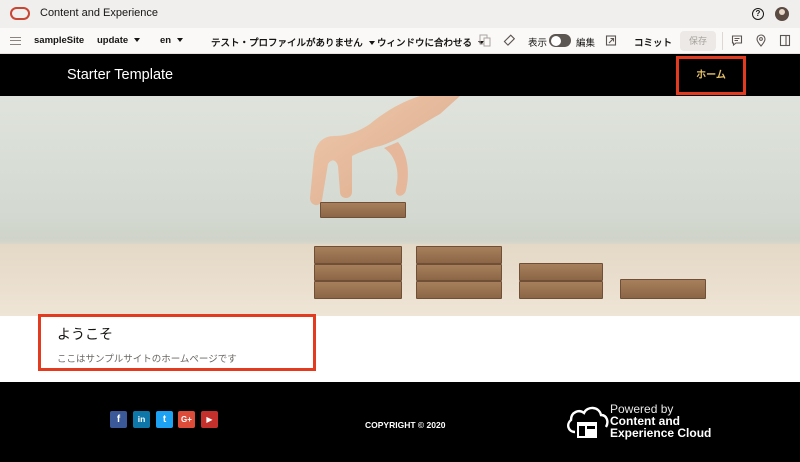  What do you see at coordinates (164, 419) in the screenshot?
I see `twitter-icon: t` at bounding box center [164, 419].